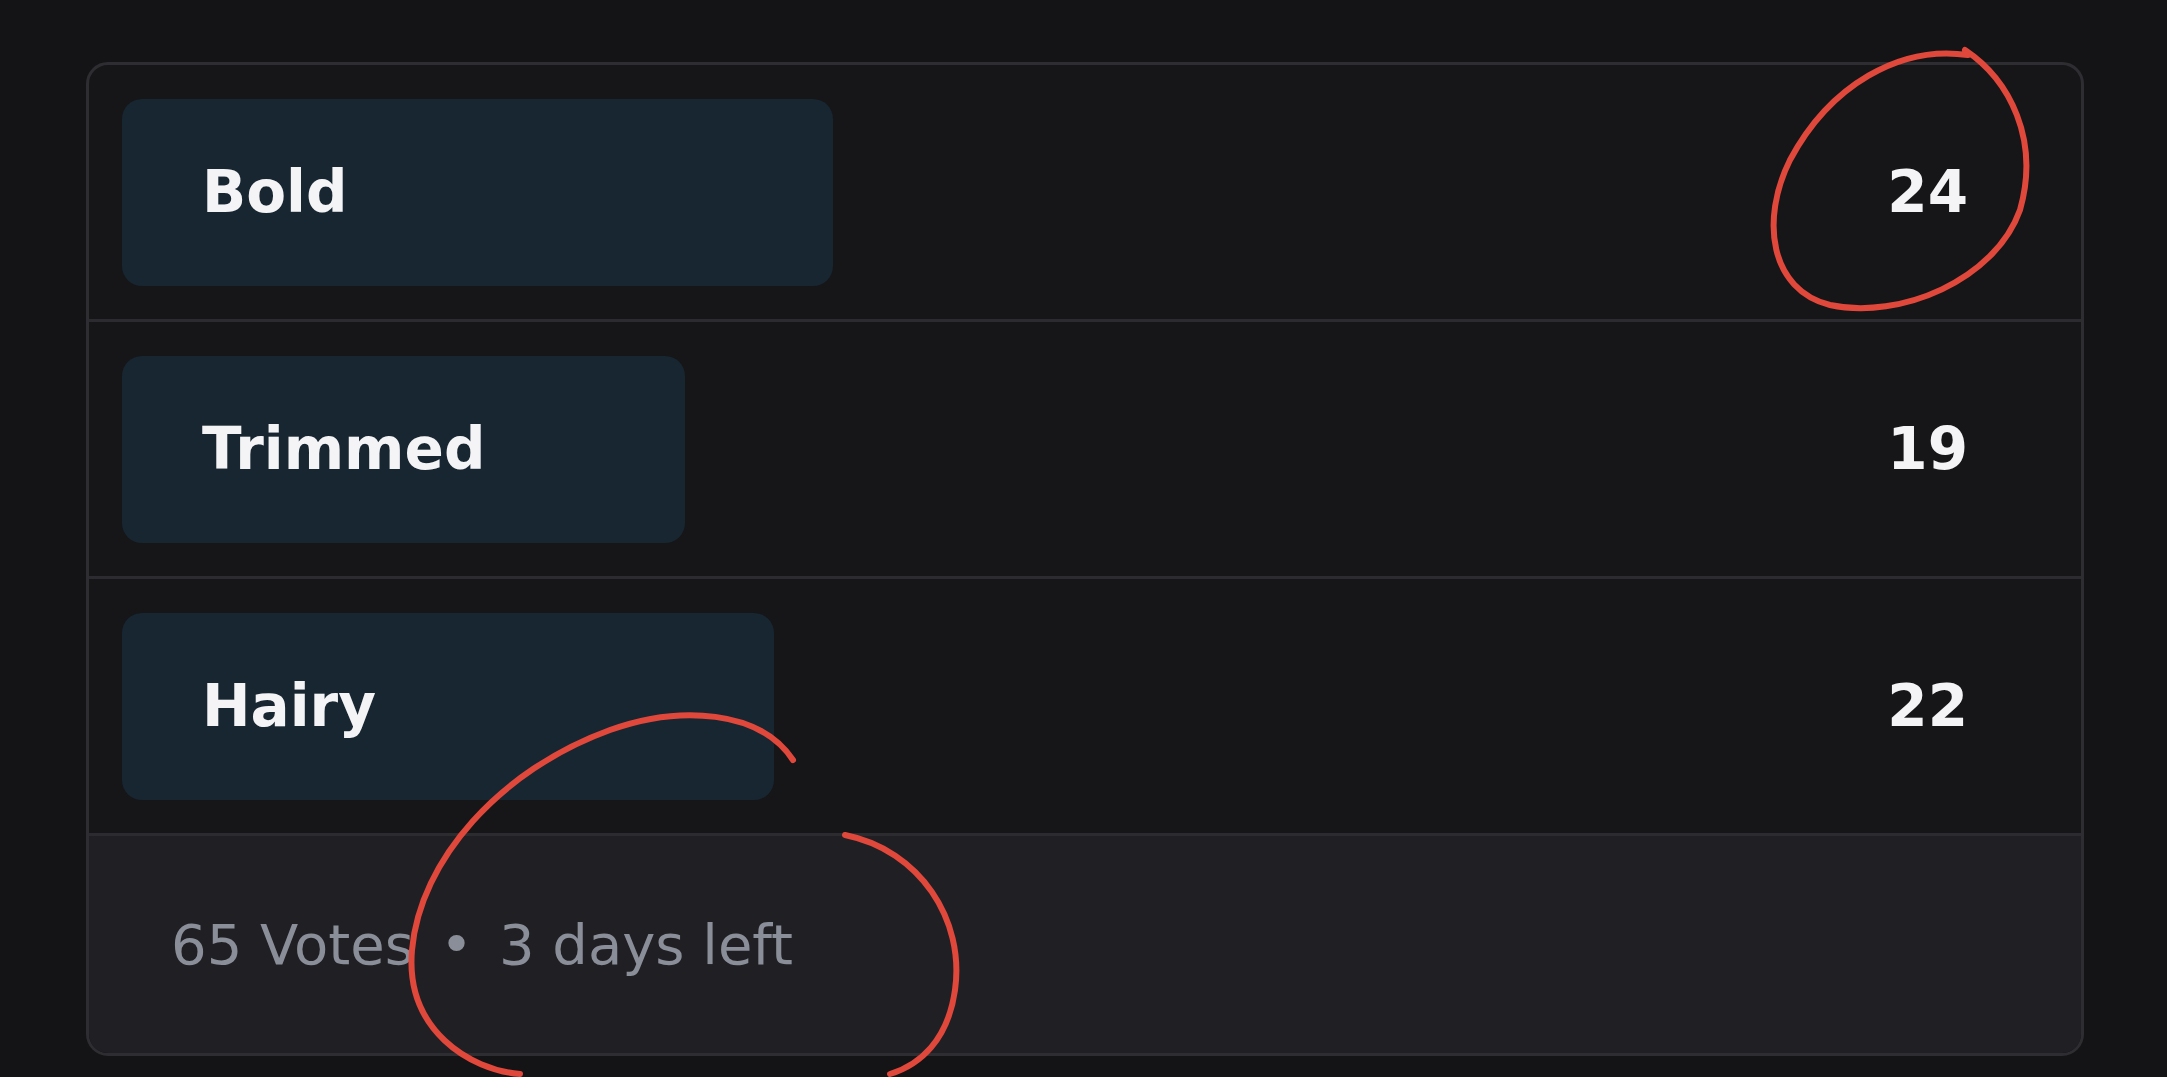 This screenshot has height=1077, width=2167. I want to click on votes-total: 65 Votes, so click(292, 944).